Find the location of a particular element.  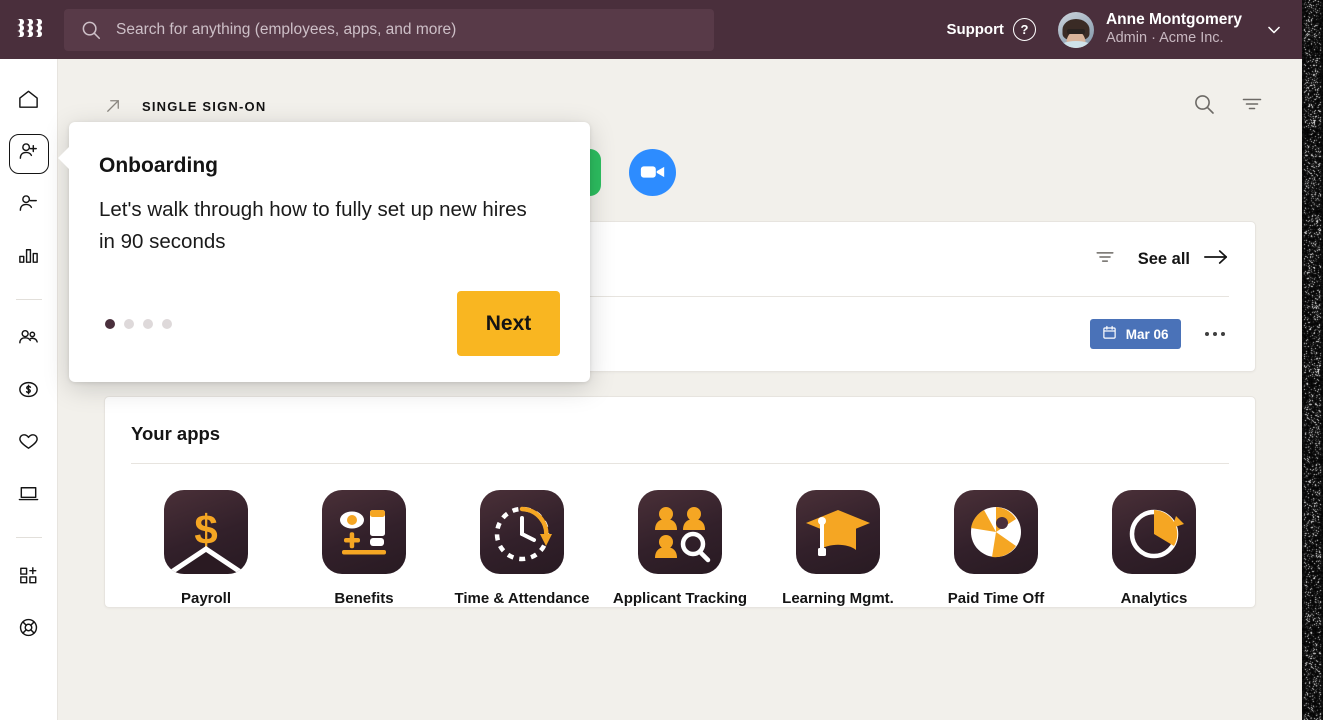

sso-app-zoom is located at coordinates (652, 172).